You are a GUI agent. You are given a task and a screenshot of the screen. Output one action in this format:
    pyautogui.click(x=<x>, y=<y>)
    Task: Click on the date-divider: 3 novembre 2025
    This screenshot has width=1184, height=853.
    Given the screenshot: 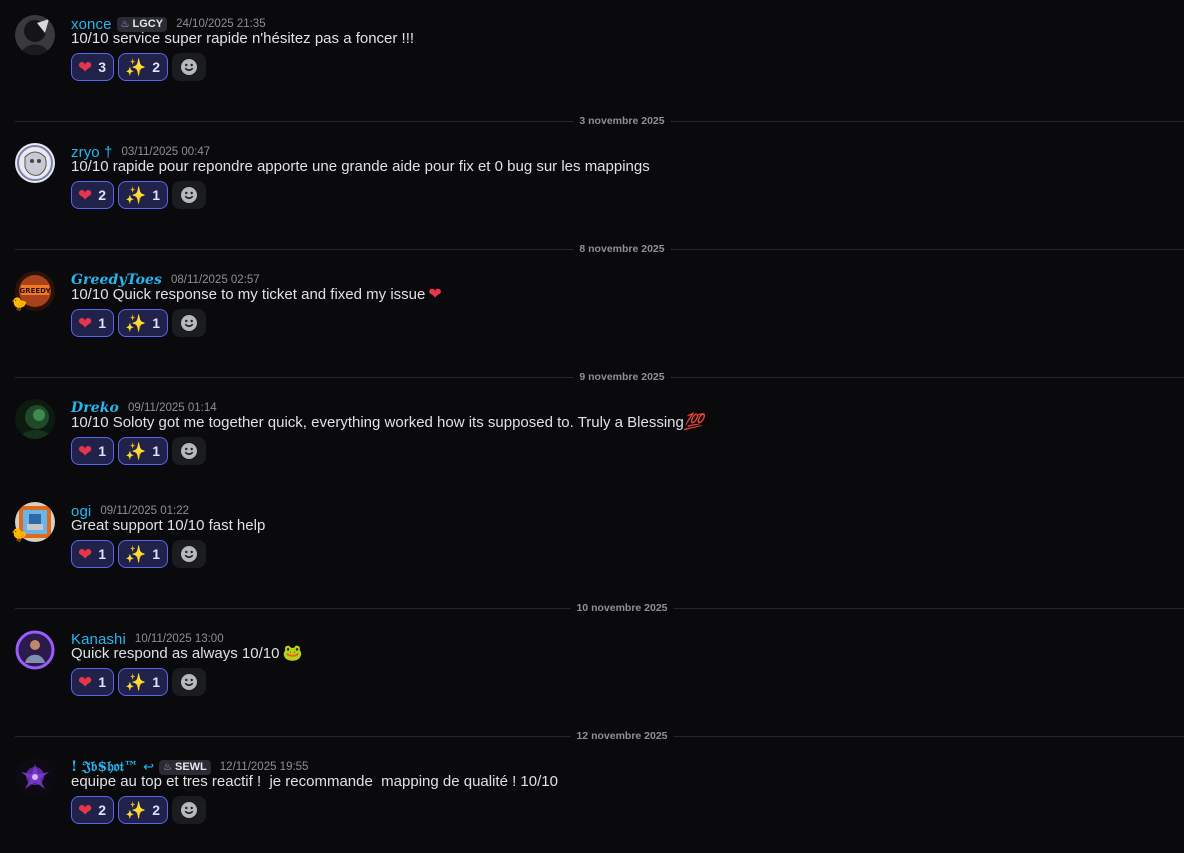 What is the action you would take?
    pyautogui.click(x=599, y=121)
    